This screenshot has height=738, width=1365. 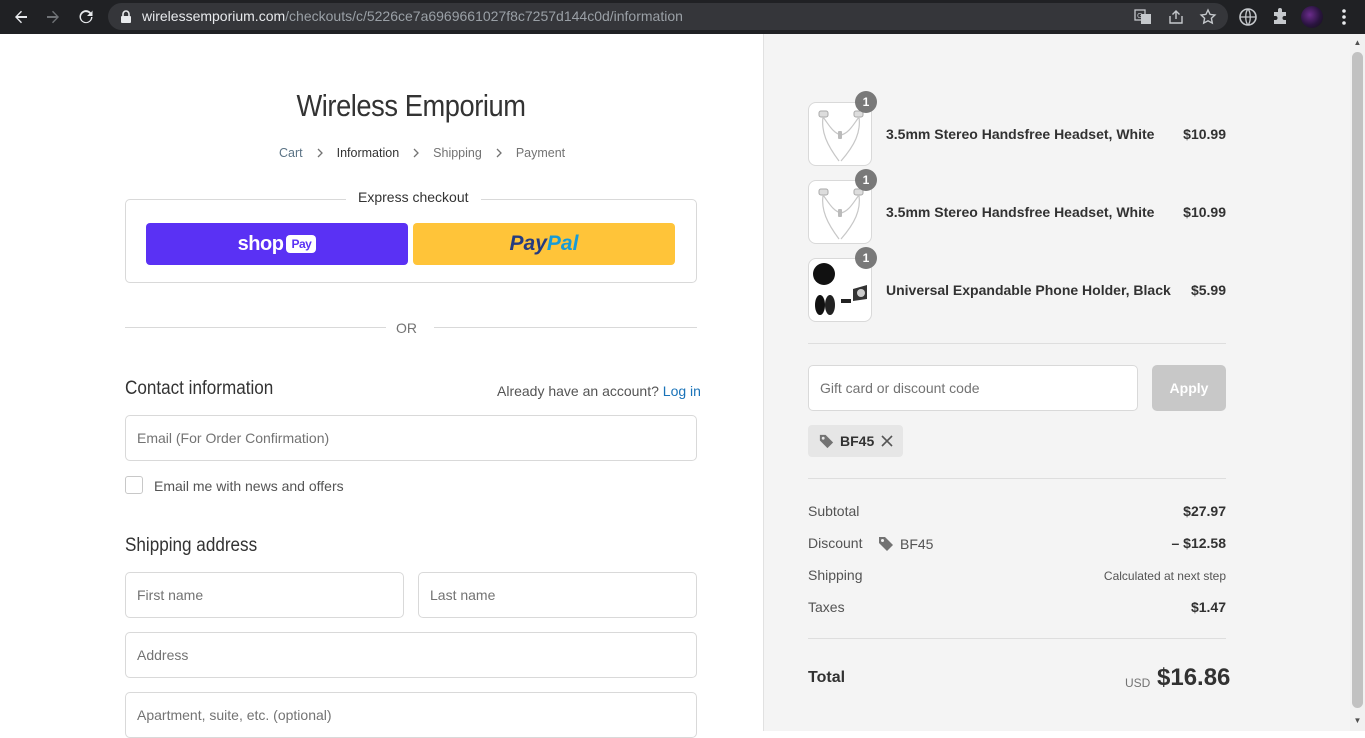 What do you see at coordinates (1164, 576) in the screenshot?
I see `shipping-value: Calculated at next step` at bounding box center [1164, 576].